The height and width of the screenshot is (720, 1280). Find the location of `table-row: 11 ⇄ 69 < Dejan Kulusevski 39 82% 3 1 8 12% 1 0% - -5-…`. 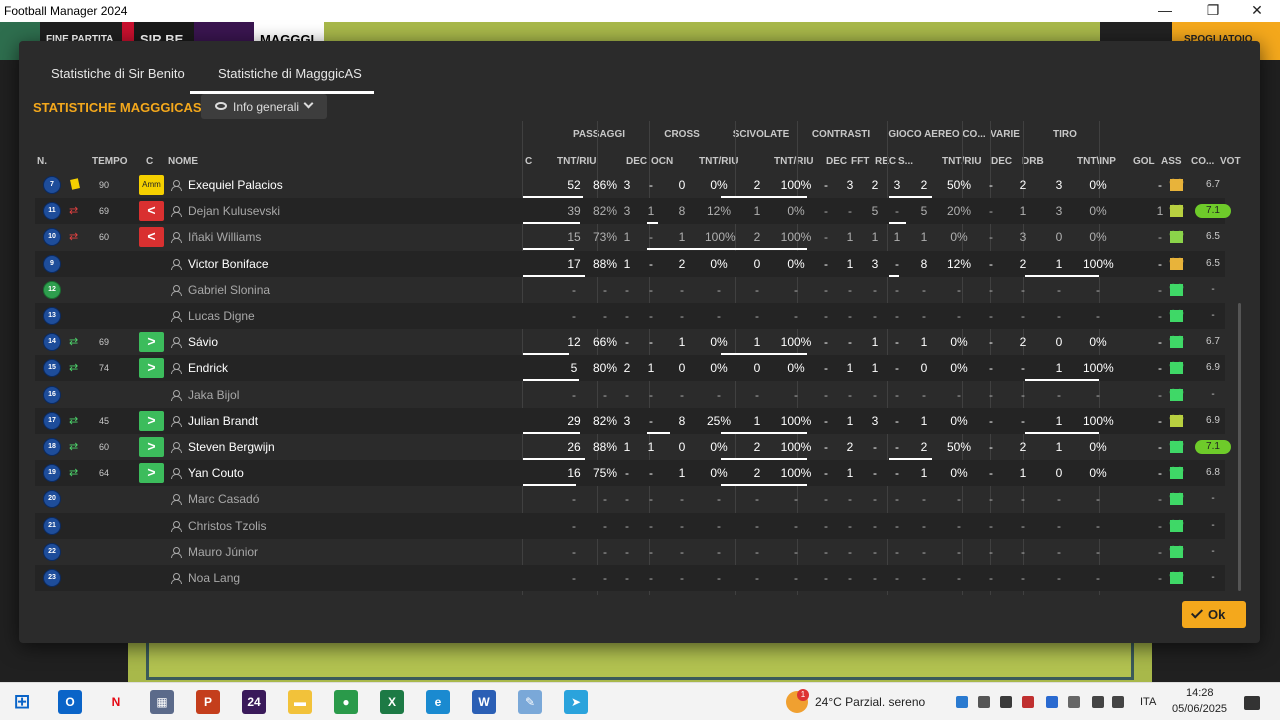

table-row: 11 ⇄ 69 < Dejan Kulusevski 39 82% 3 1 8 12% 1 0% - -5-… is located at coordinates (633, 211).